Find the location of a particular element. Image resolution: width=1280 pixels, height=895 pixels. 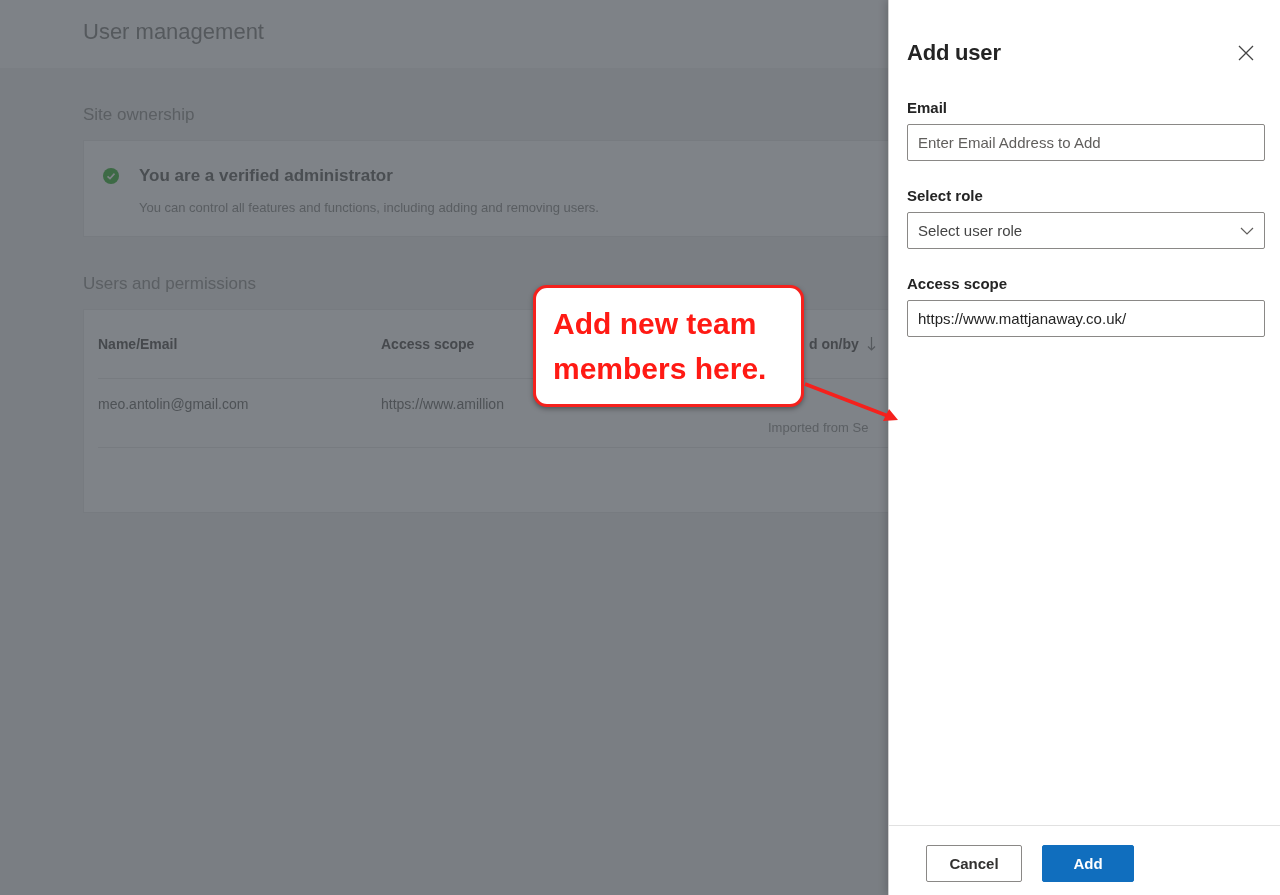

primary-button: Add is located at coordinates (1088, 863).